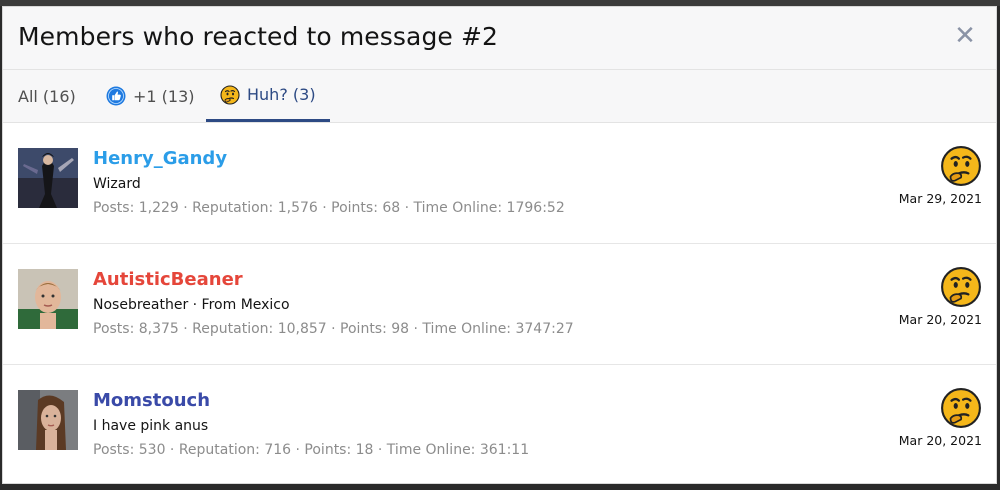  Describe the element at coordinates (116, 96) in the screenshot. I see `thumbs-up-icon` at that location.